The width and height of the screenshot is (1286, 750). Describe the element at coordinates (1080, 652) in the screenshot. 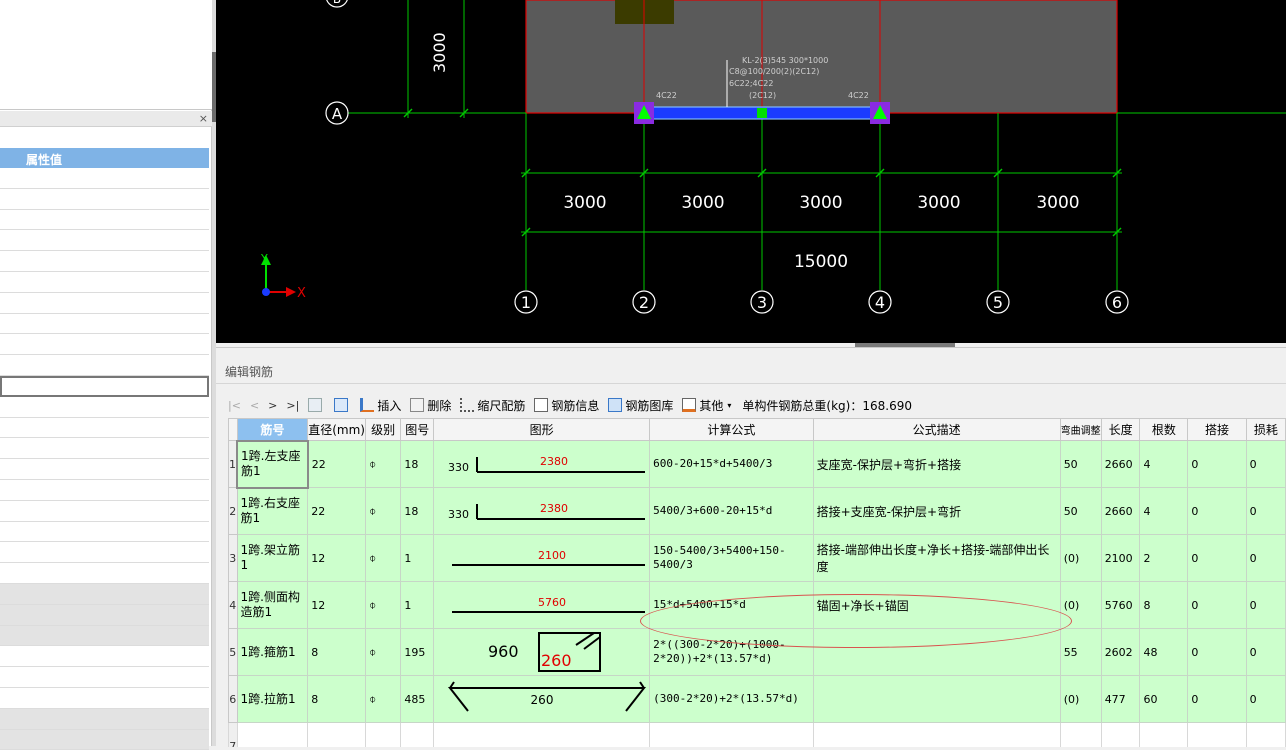

I see `cell-bend-adjust: 55` at that location.